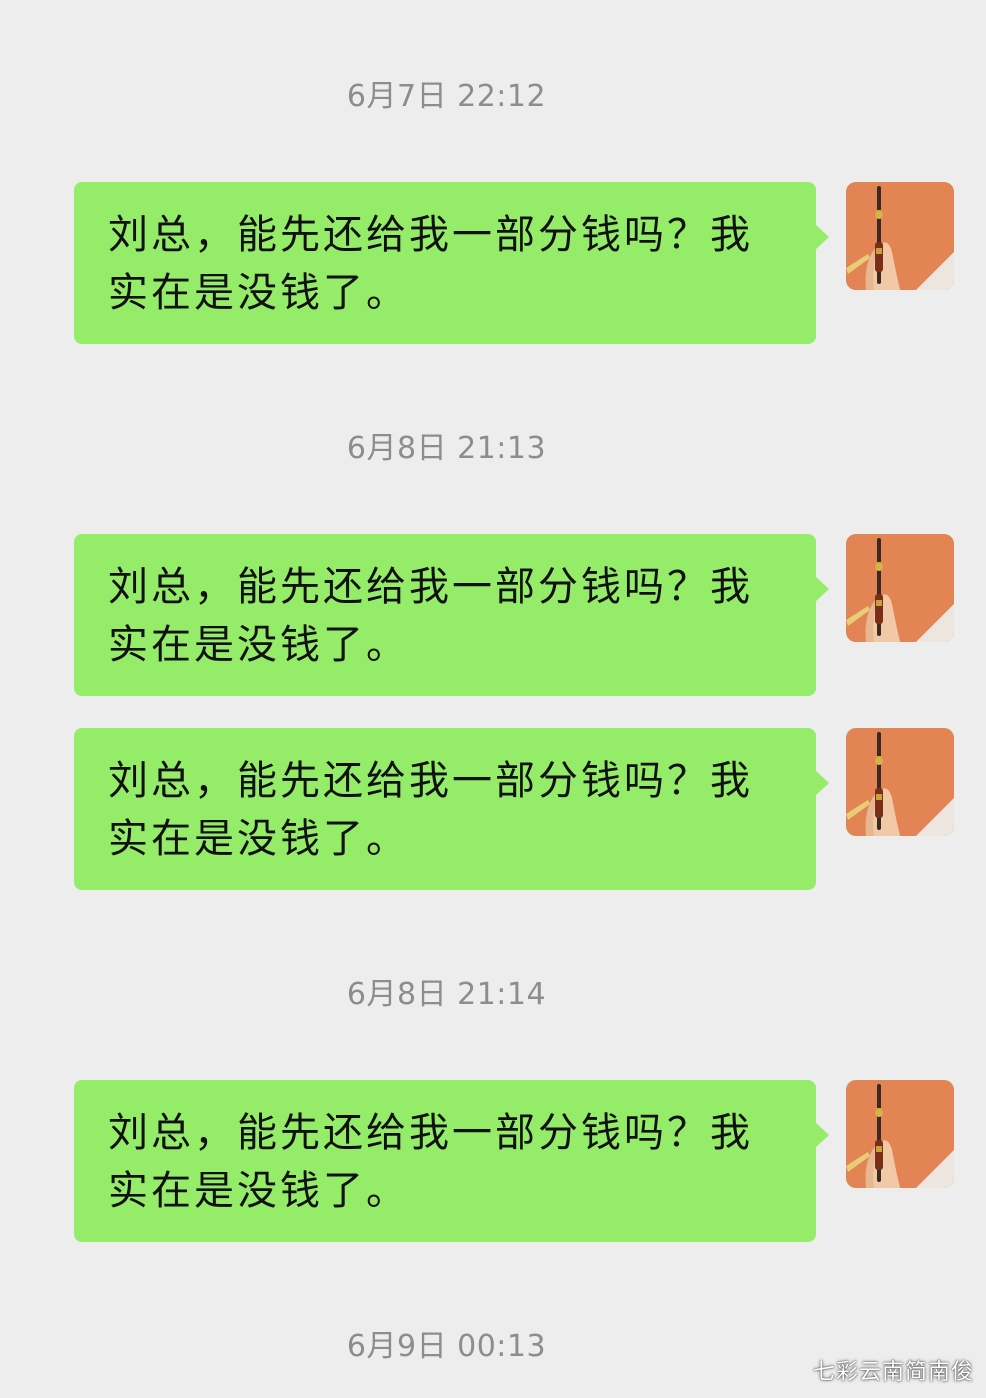  I want to click on timestamp: 6月8日 21:13, so click(446, 448).